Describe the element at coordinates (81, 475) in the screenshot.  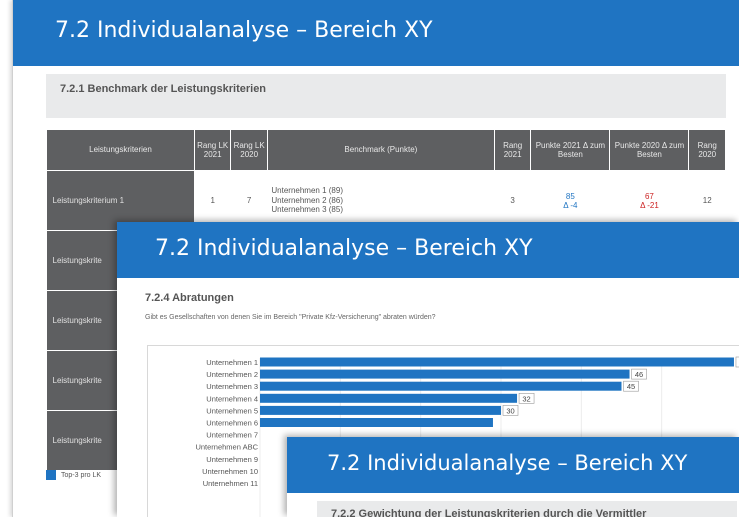
I see `legend-label: Top-3 pro LK` at that location.